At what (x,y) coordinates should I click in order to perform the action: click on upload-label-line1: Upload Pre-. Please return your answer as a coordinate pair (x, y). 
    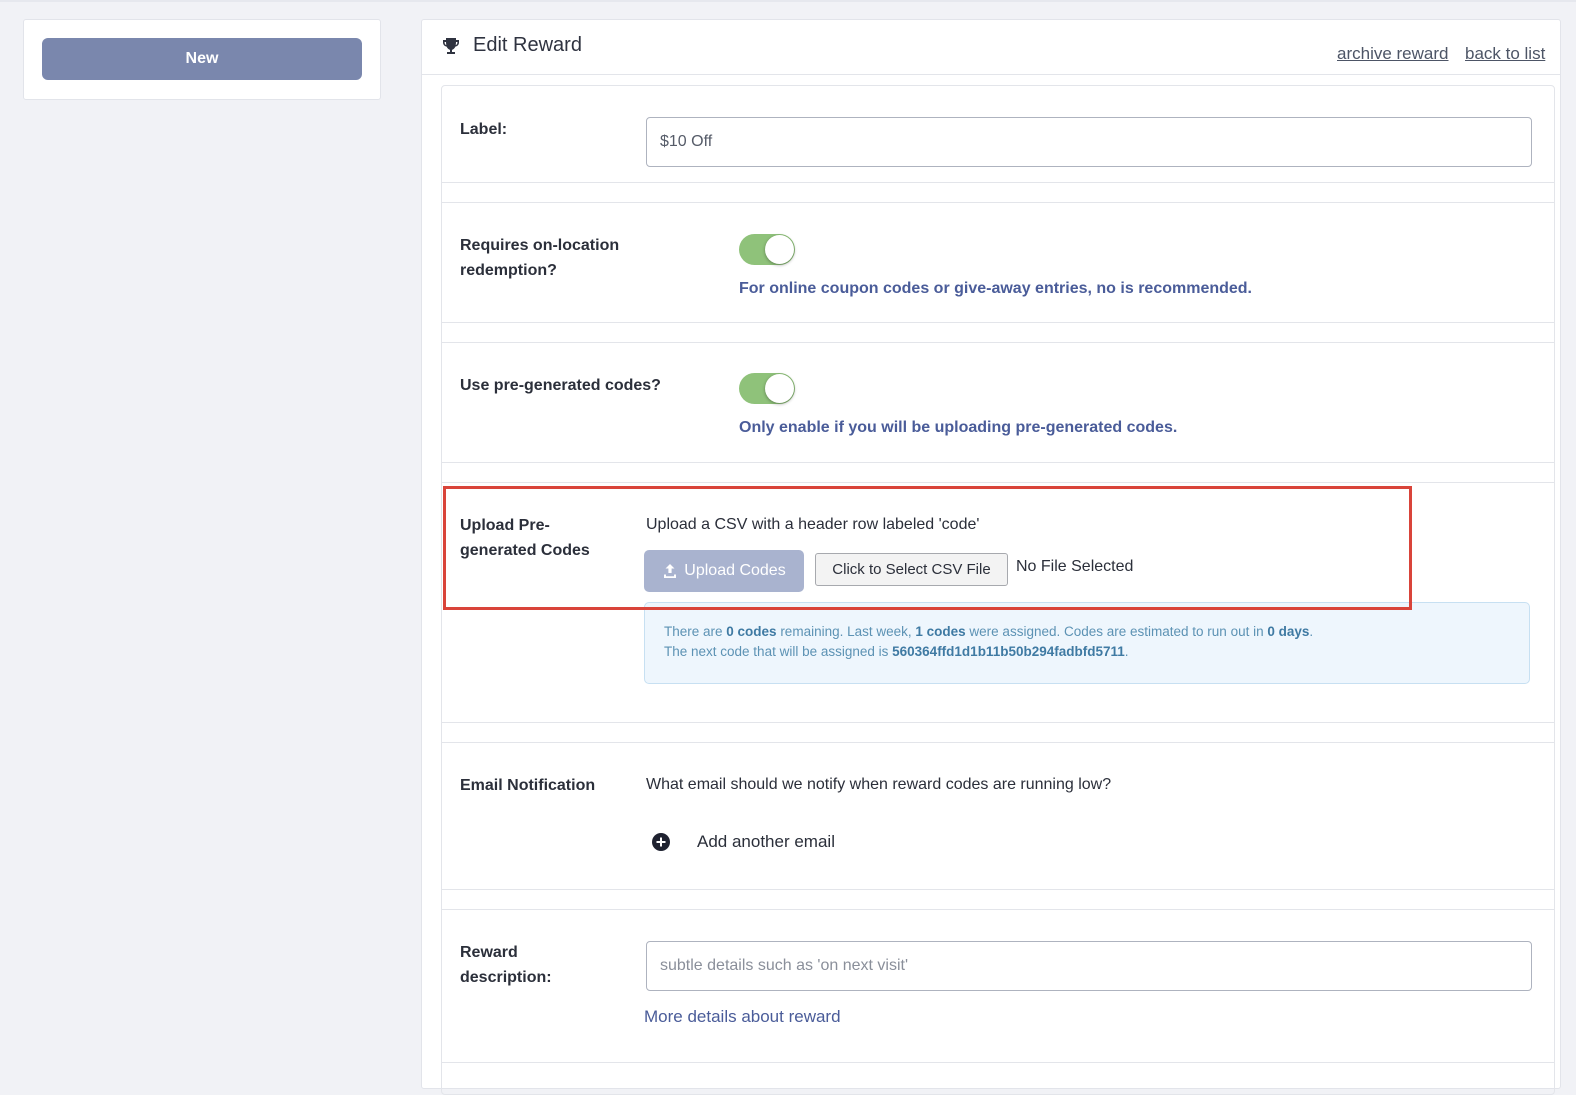
    Looking at the image, I should click on (505, 525).